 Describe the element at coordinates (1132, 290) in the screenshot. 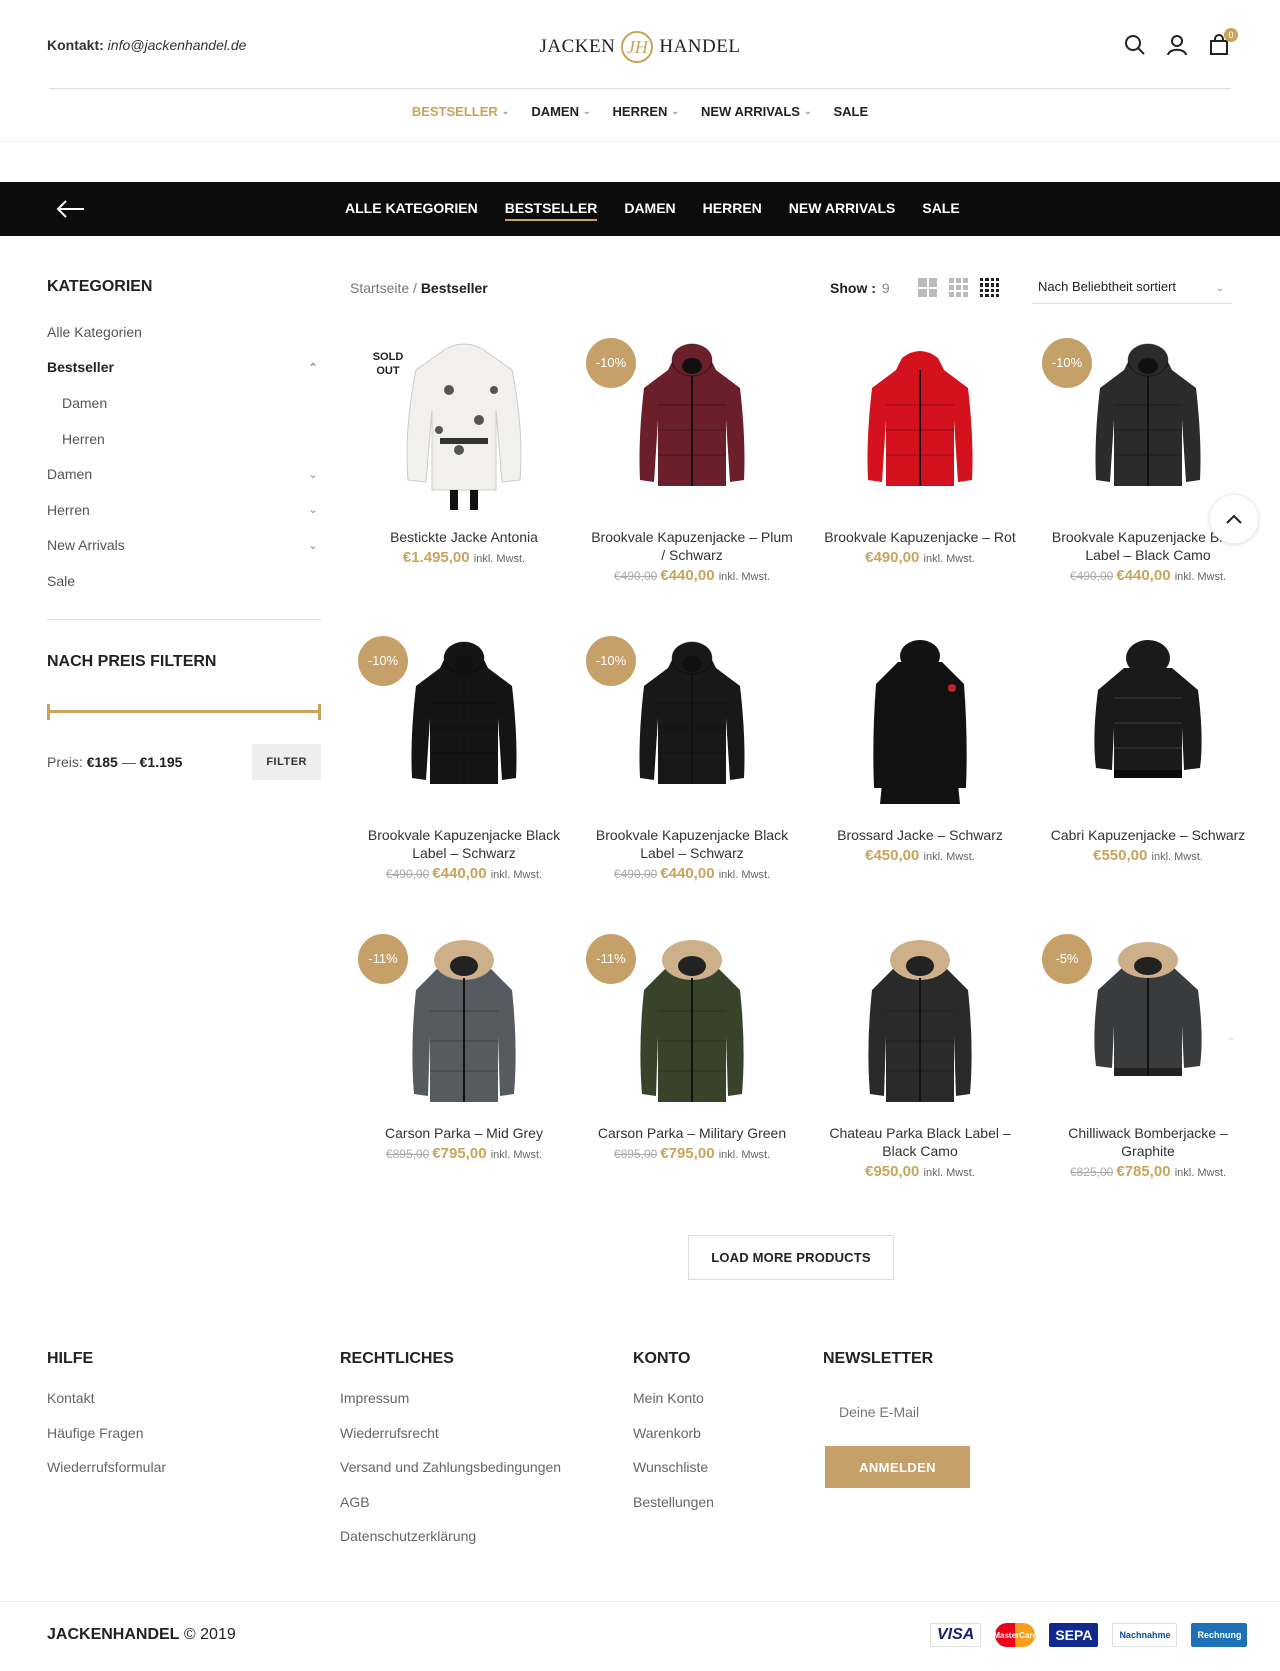

I see `sort-select: Nach Beliebtheit sortiert ⌄` at that location.